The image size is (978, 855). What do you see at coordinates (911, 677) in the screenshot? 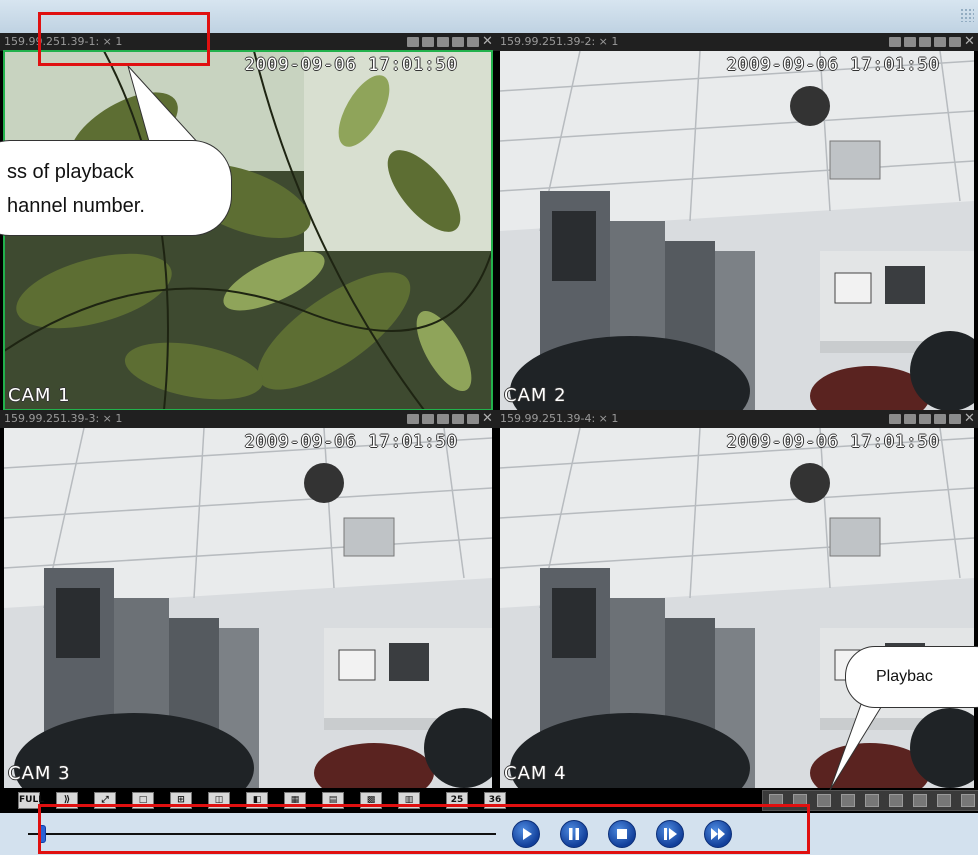
I see `callout-playback: Playbac` at bounding box center [911, 677].